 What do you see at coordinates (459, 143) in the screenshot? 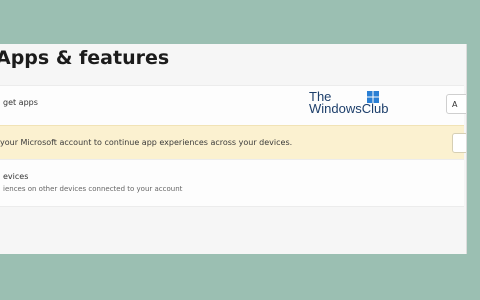
I see `banner-action-button` at bounding box center [459, 143].